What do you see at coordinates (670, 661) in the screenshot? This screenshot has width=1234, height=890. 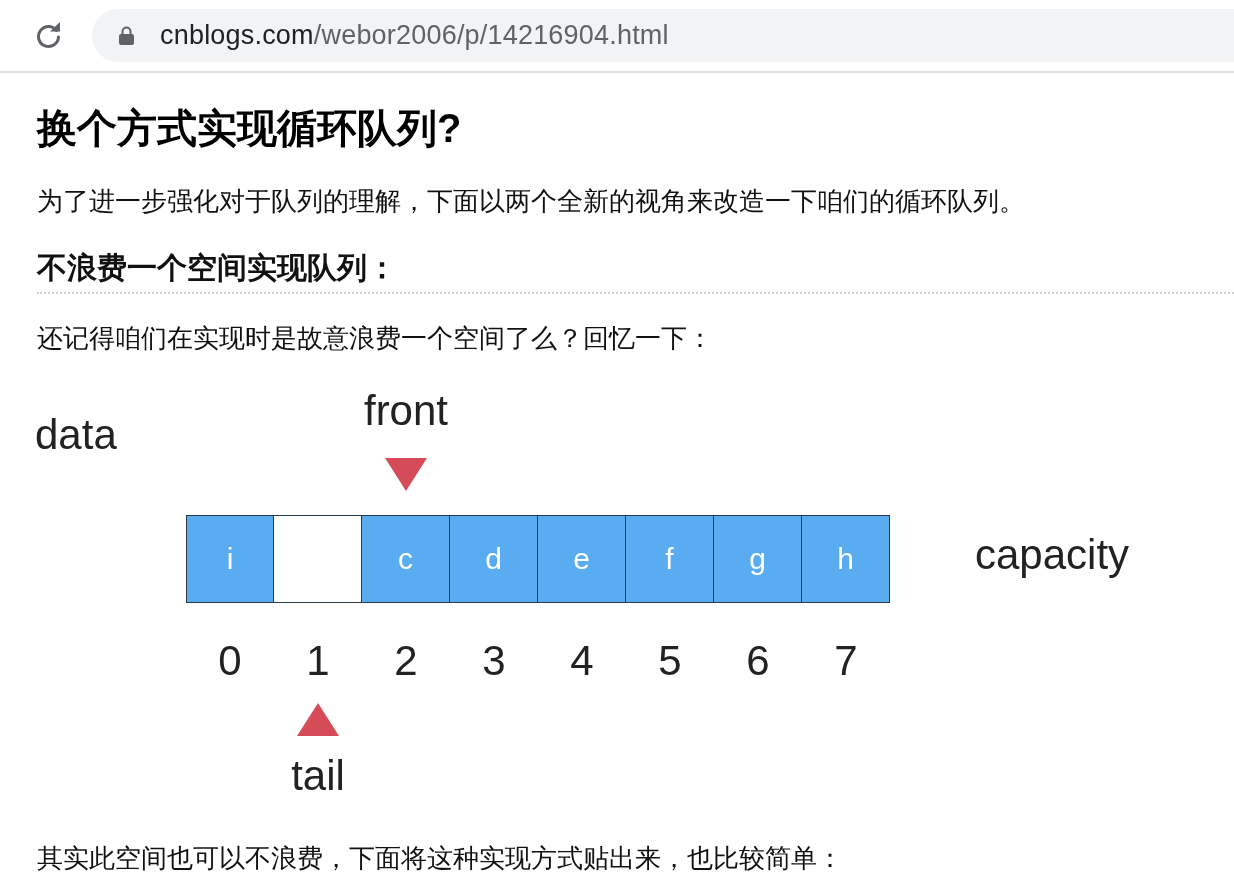 I see `index-label: 5` at bounding box center [670, 661].